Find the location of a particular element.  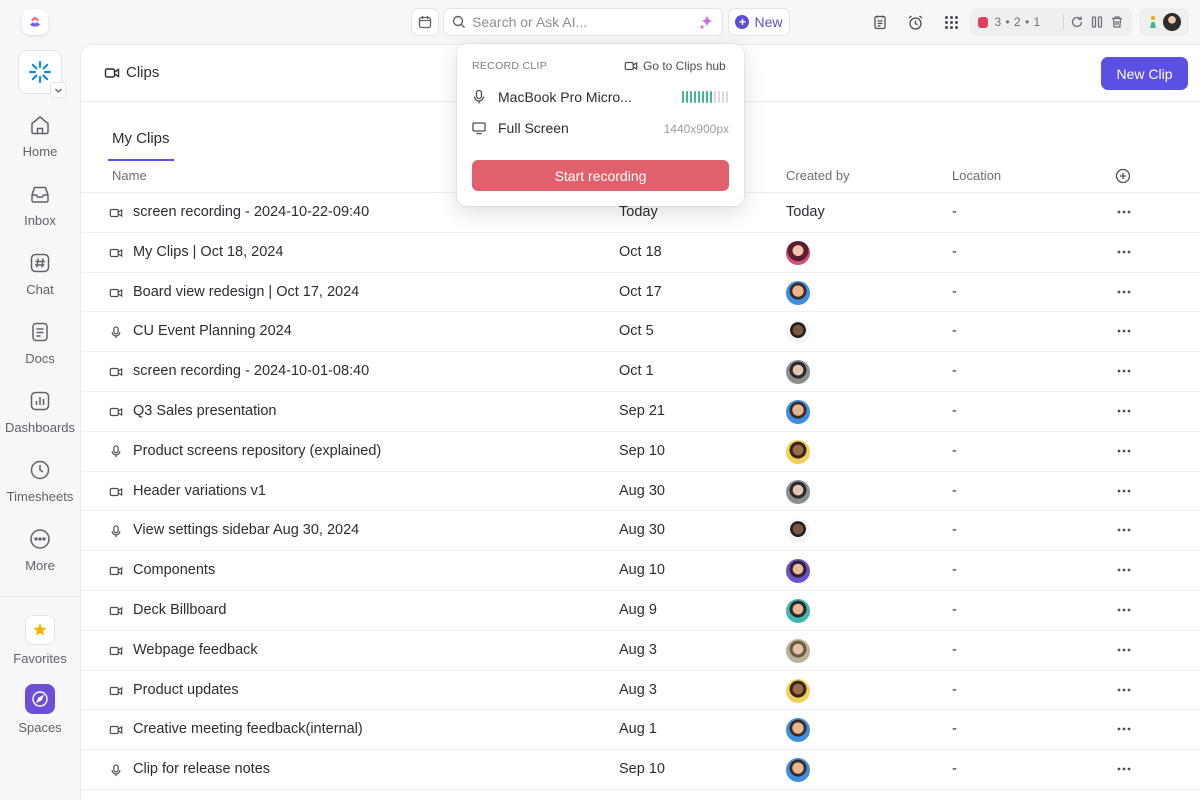

created-by-text: Today is located at coordinates (805, 212).